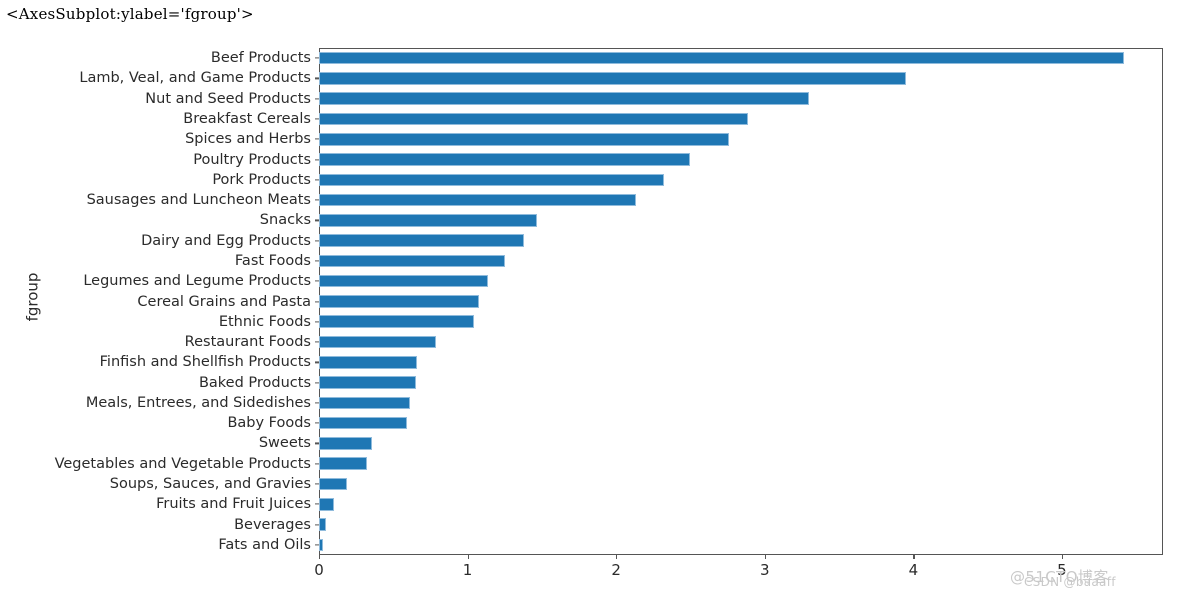 The width and height of the screenshot is (1184, 600). Describe the element at coordinates (261, 179) in the screenshot. I see `y-axis-tick-label: Pork Products` at that location.